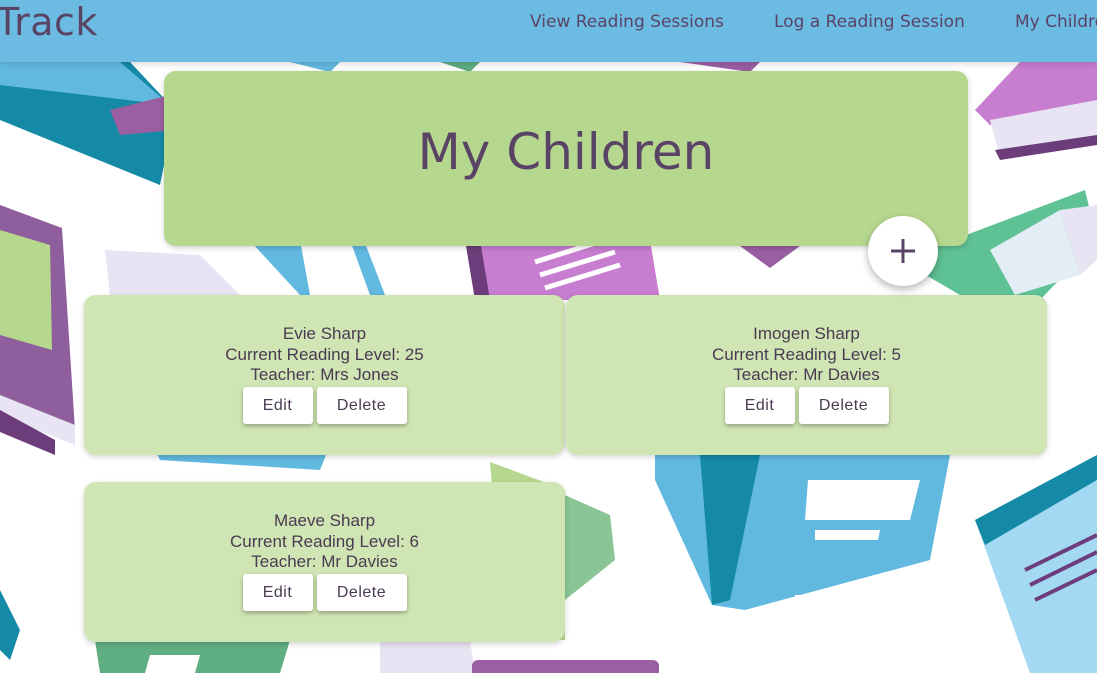 This screenshot has width=1097, height=673. Describe the element at coordinates (324, 520) in the screenshot. I see `child-name: Maeve Sharp` at that location.